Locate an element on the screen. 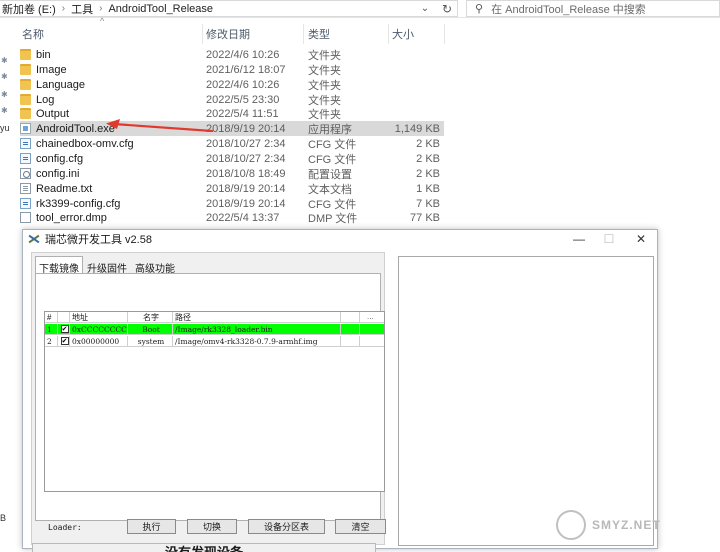  column-header-type: 类型 is located at coordinates (319, 34).